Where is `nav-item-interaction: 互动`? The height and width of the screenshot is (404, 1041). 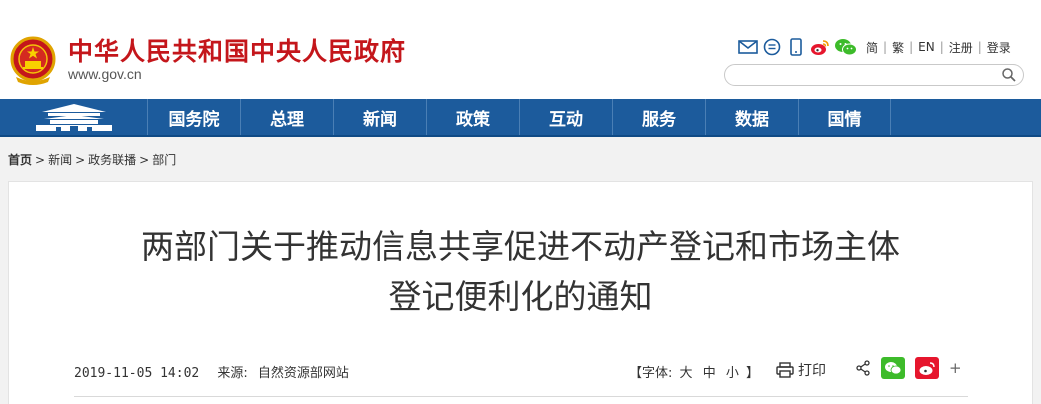 nav-item-interaction: 互动 is located at coordinates (565, 117).